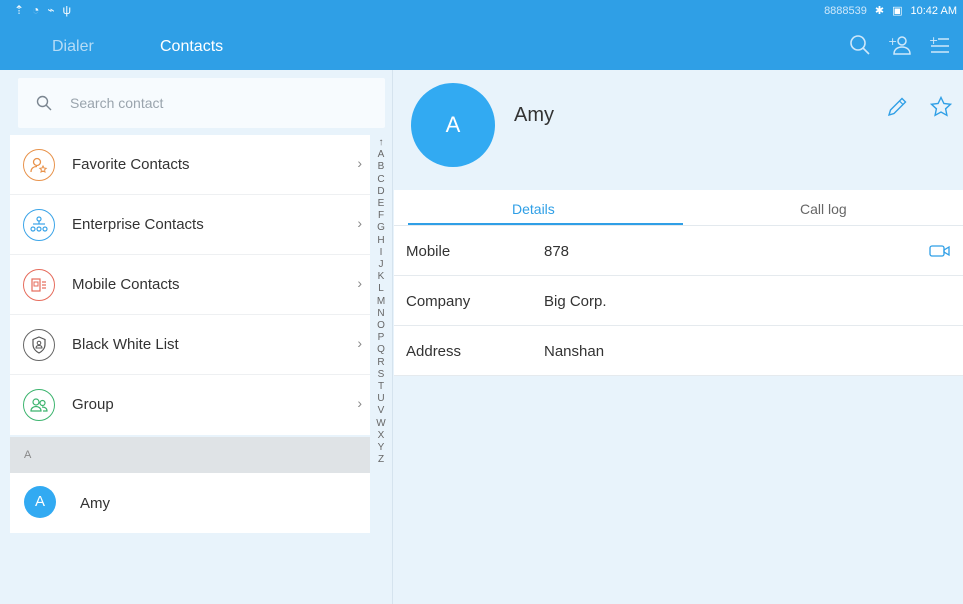  I want to click on alpha-index-letter: O, so click(381, 326).